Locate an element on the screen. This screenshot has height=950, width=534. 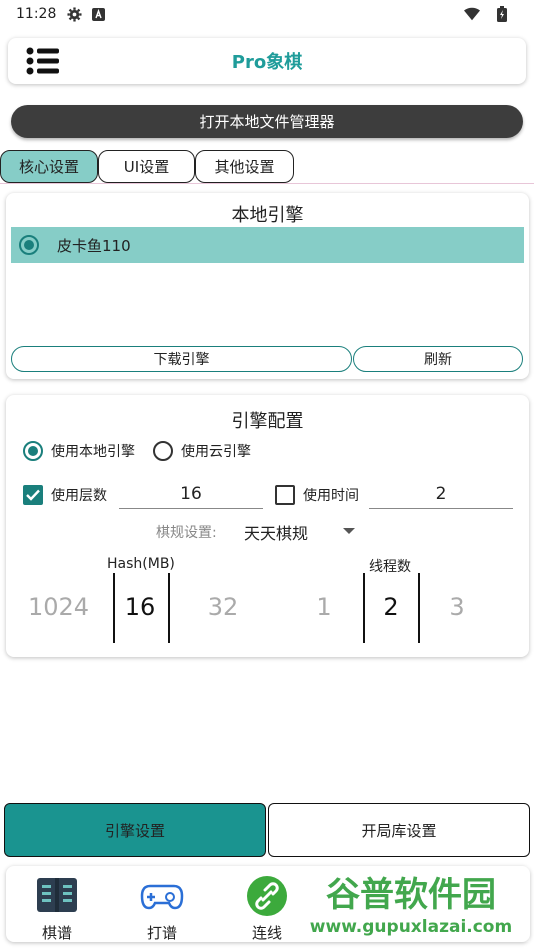
hash-option: 1024 is located at coordinates (58, 607).